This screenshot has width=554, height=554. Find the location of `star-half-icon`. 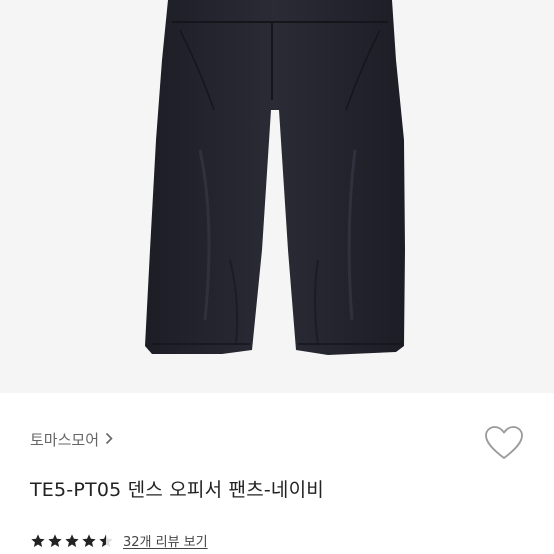

star-half-icon is located at coordinates (106, 540).